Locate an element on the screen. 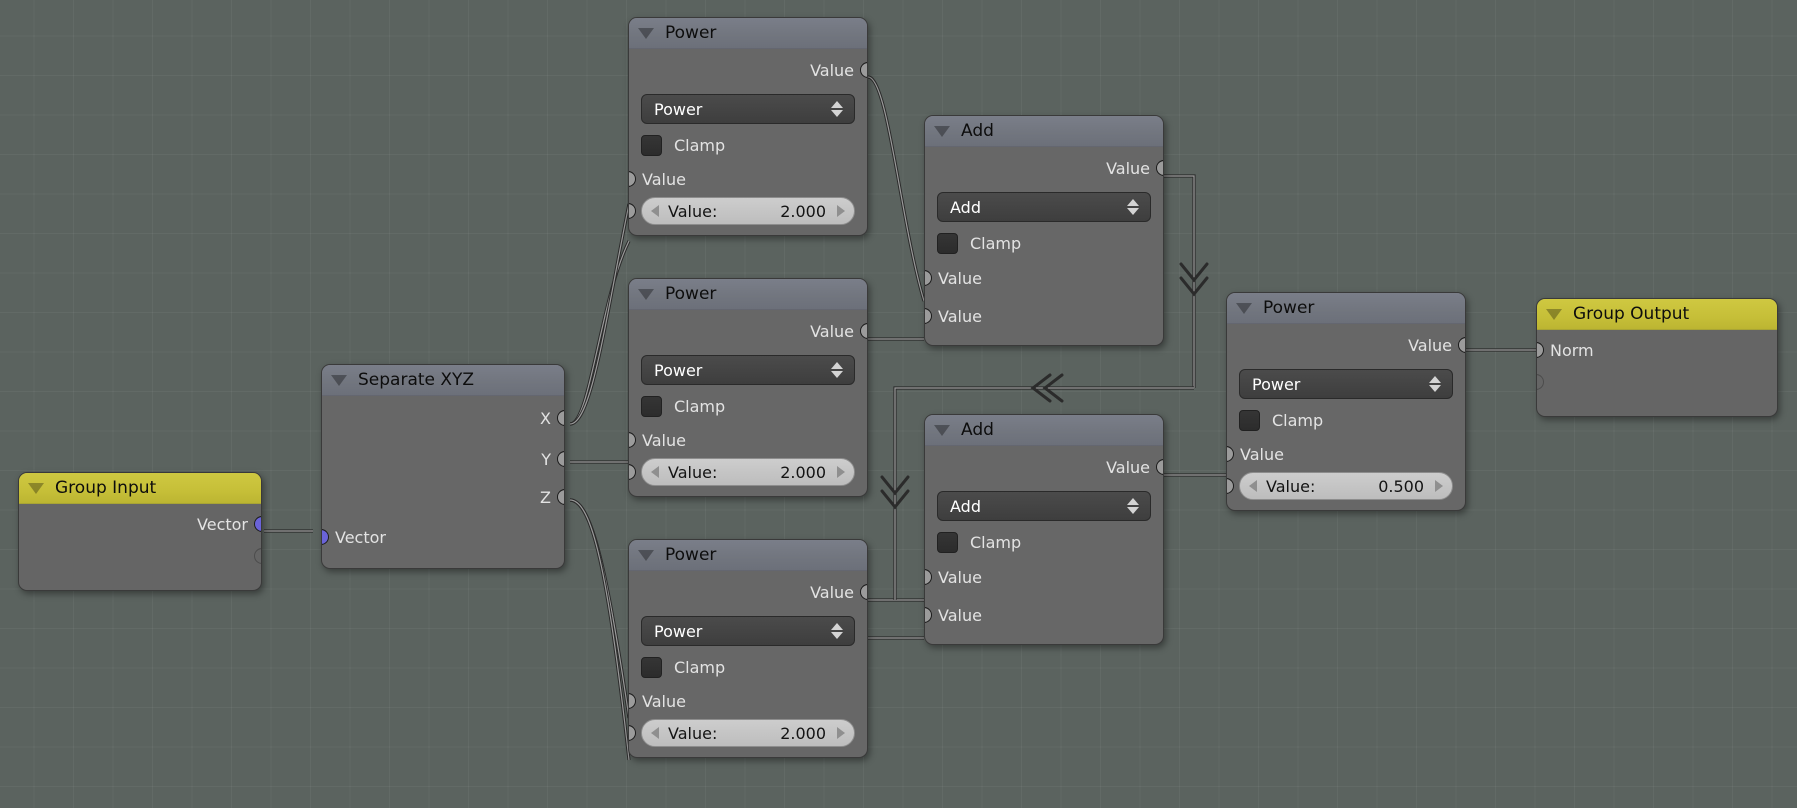 This screenshot has height=808, width=1797. socket-output-vector is located at coordinates (257, 524).